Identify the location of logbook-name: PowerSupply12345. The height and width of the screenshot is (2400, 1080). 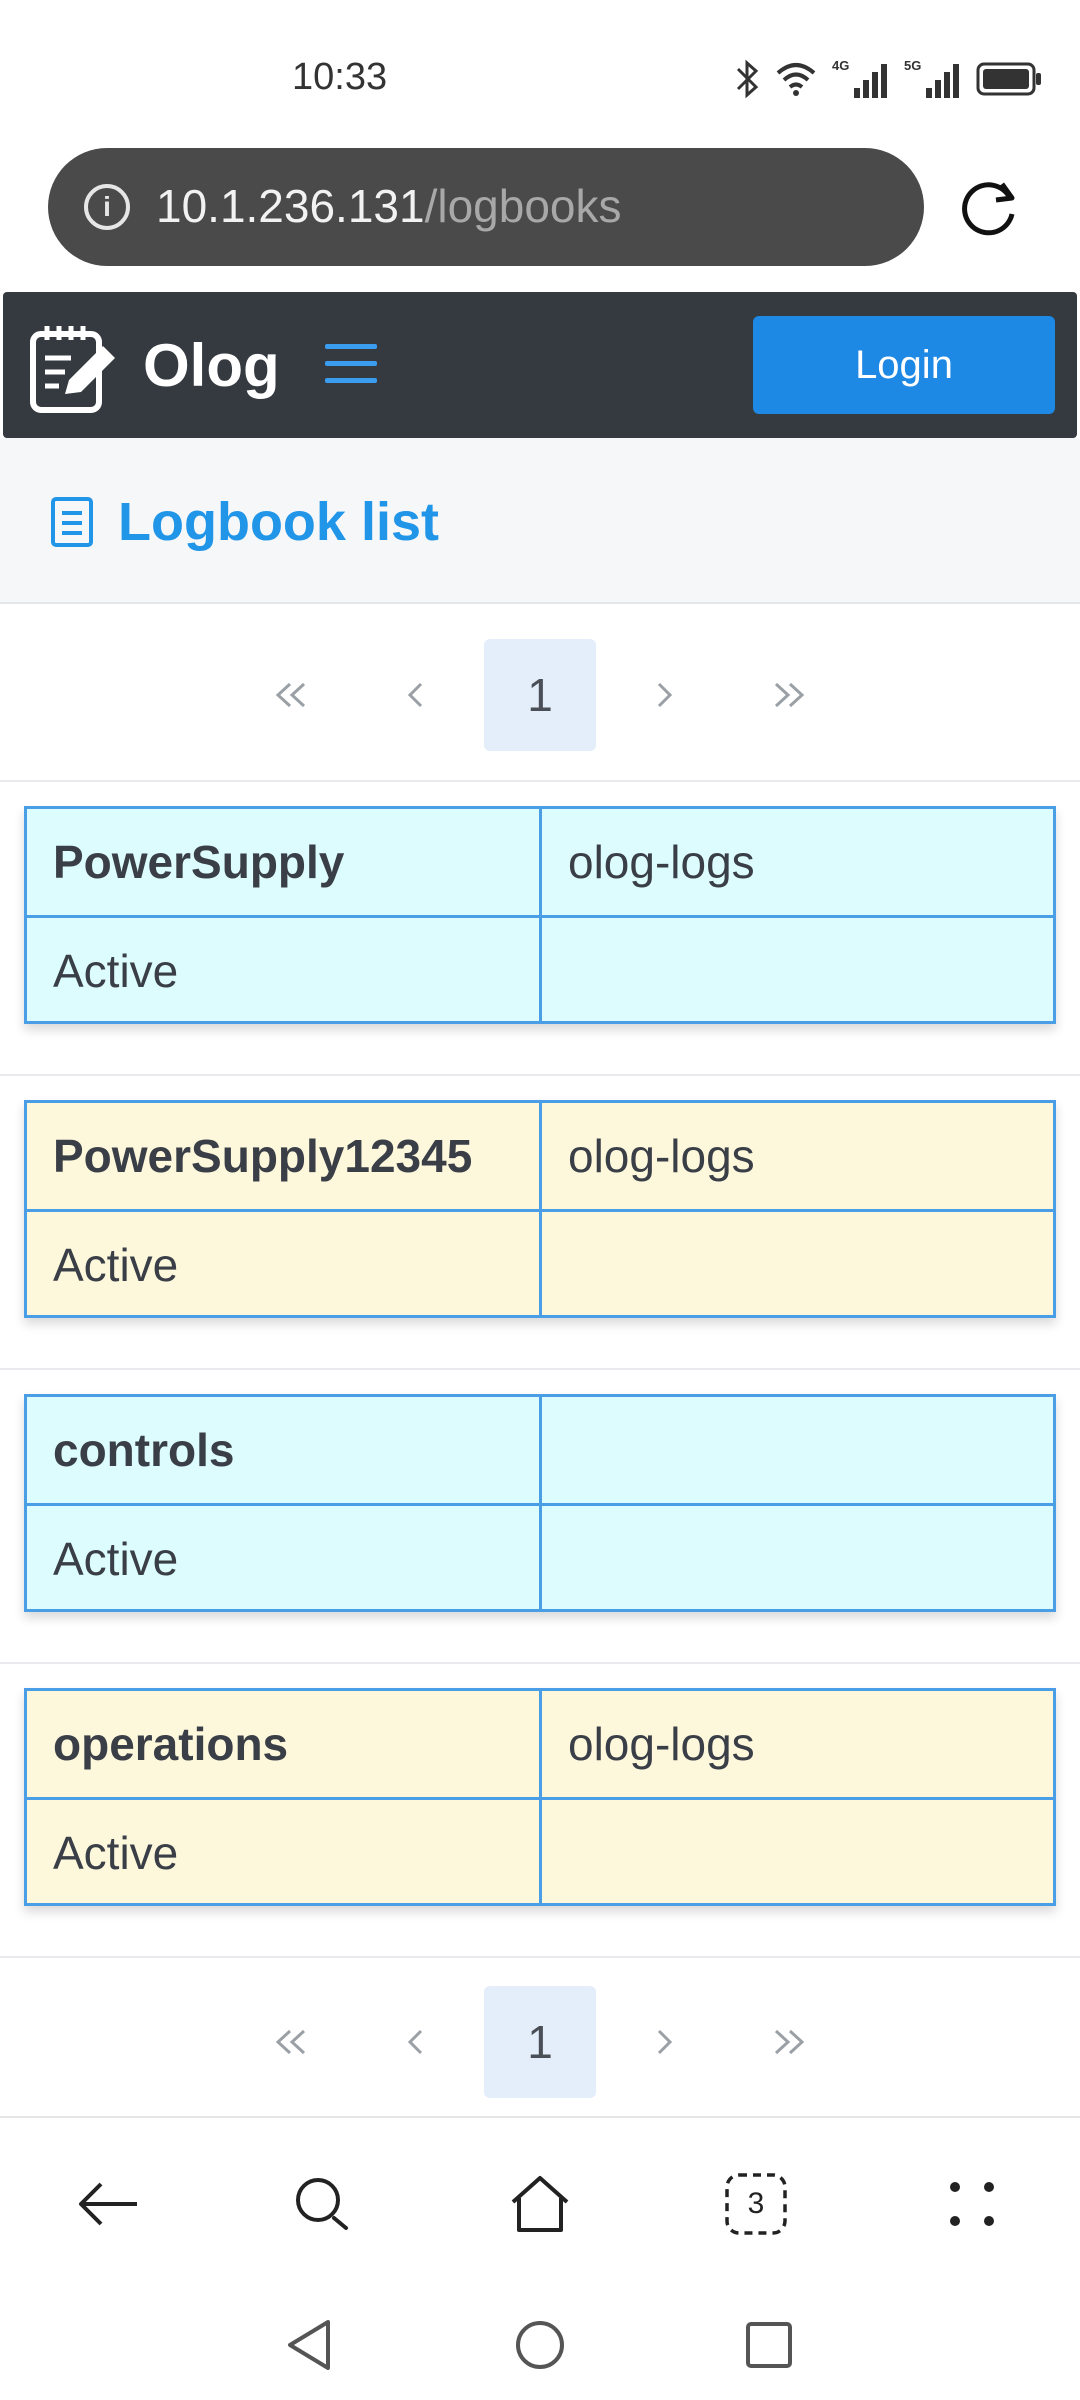
(283, 1156).